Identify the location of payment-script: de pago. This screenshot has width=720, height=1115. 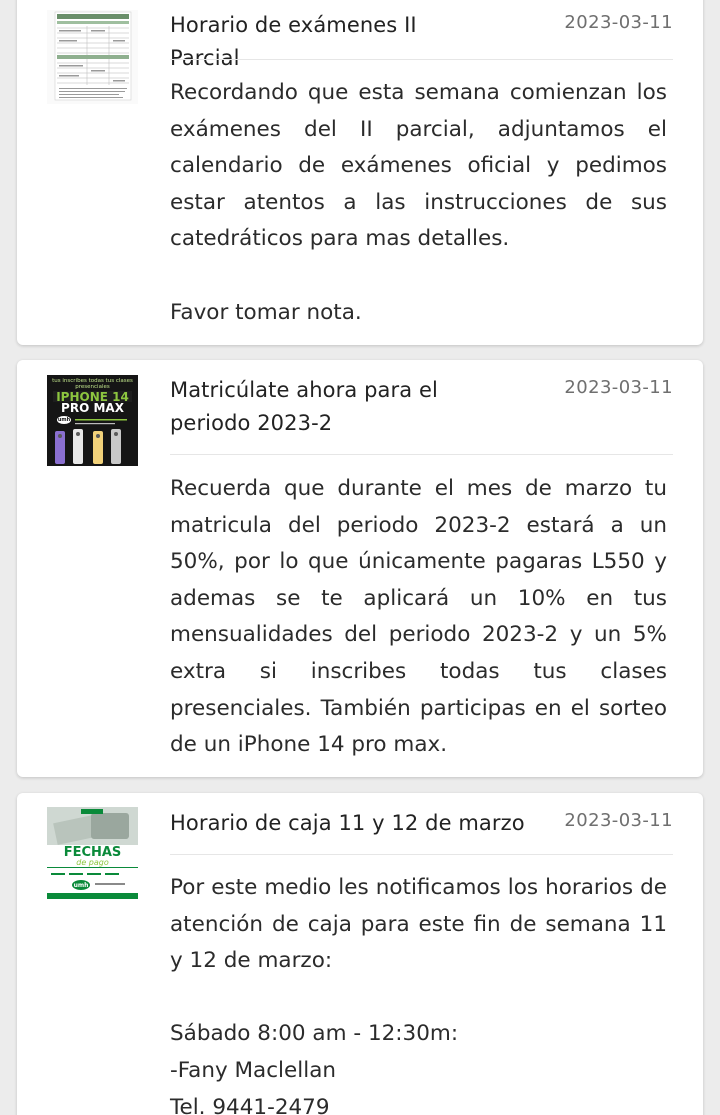
(92, 862).